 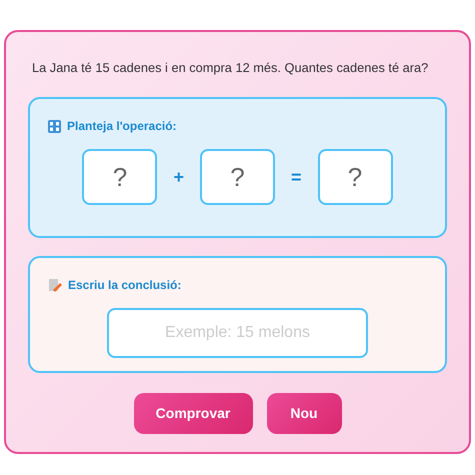 I want to click on operator-sign: +, so click(x=178, y=177).